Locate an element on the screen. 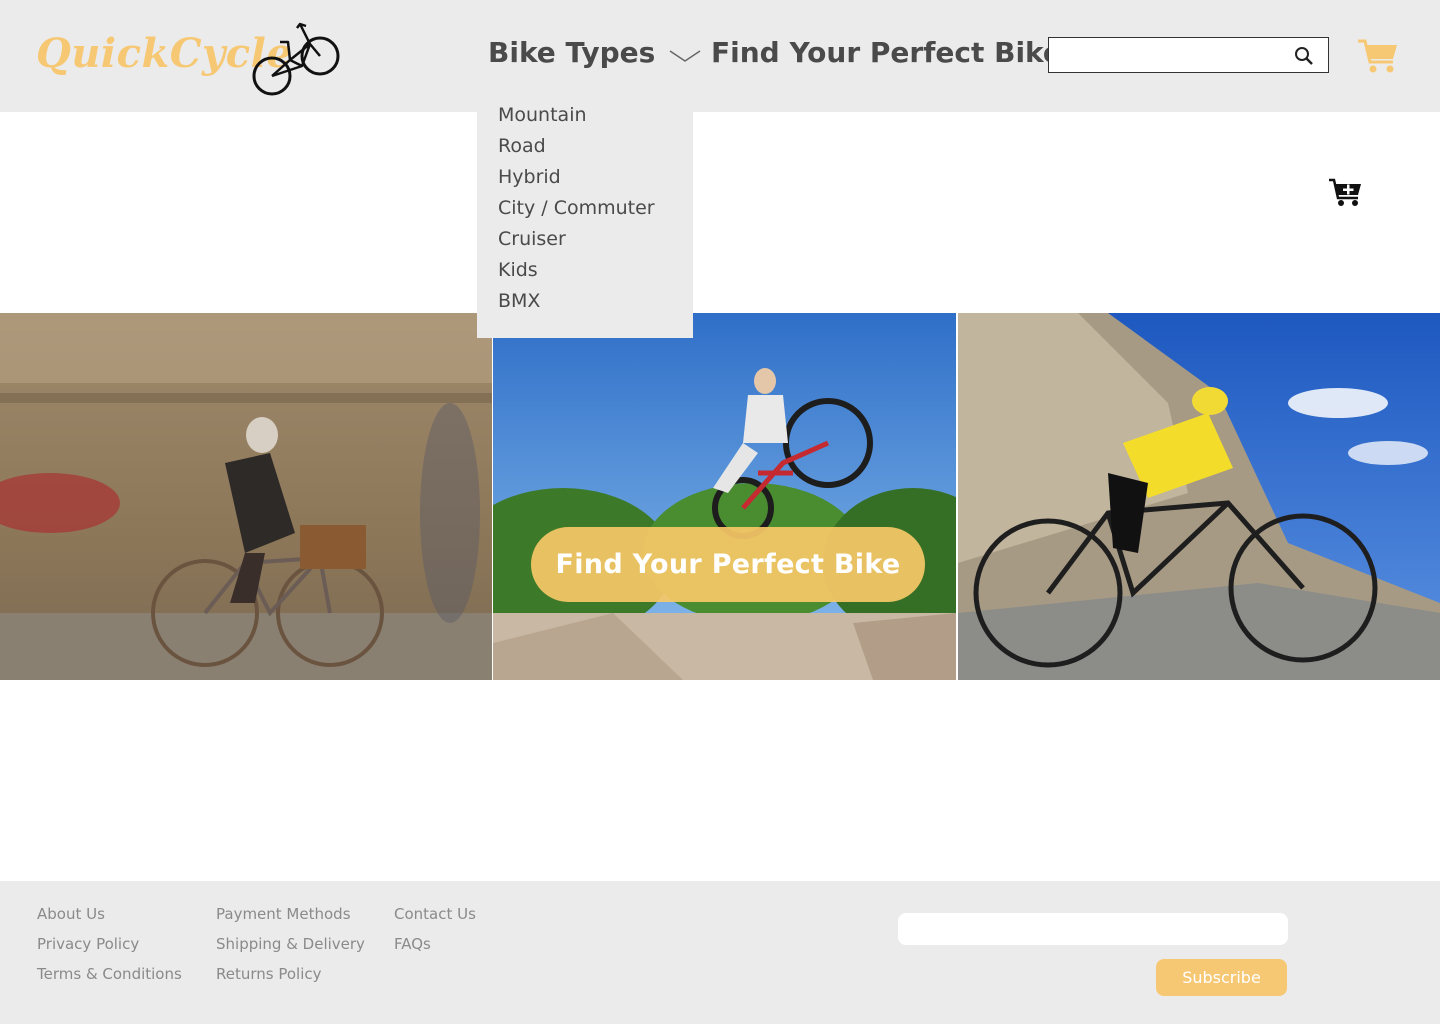 This screenshot has width=1440, height=1024. dropdown-item-hybrid: Hybrid is located at coordinates (529, 177).